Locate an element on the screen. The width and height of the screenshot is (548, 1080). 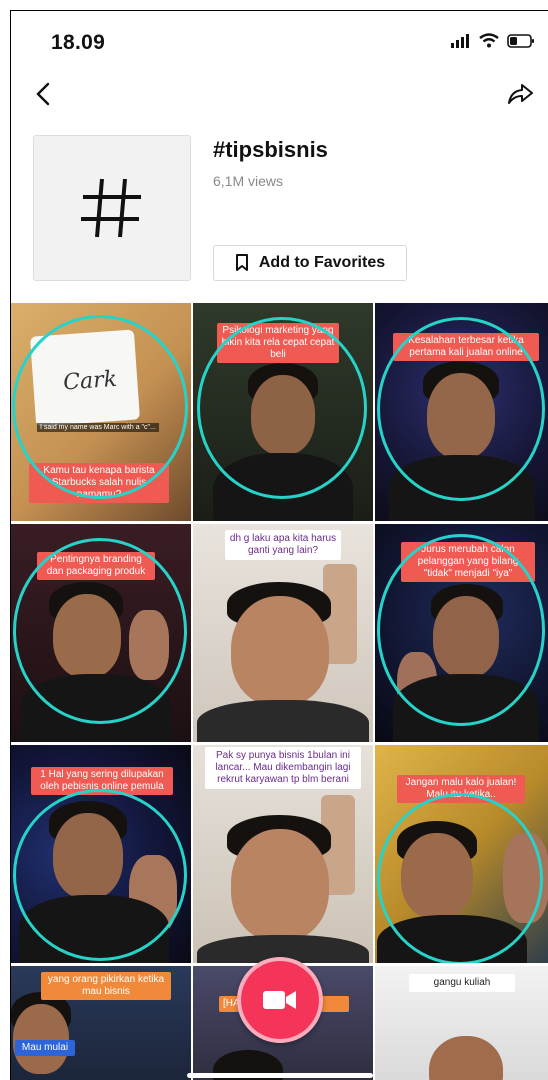
person-shirt is located at coordinates (283, 721).